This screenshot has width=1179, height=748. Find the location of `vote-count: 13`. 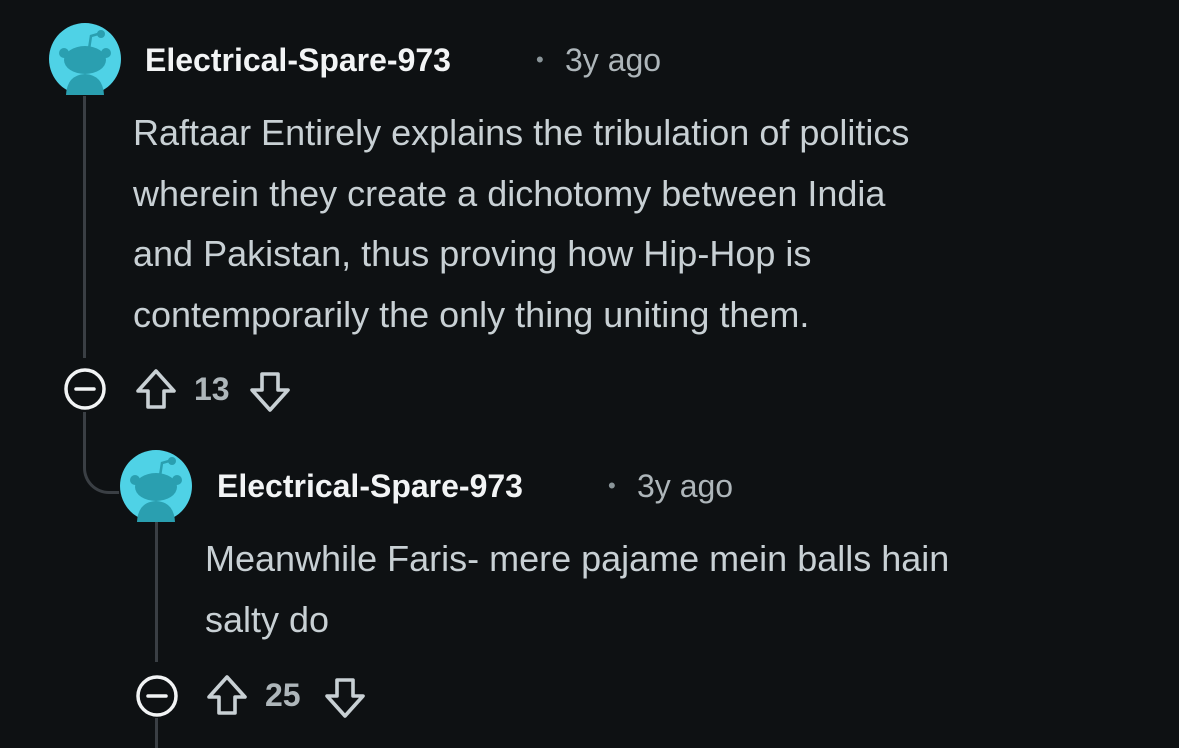

vote-count: 13 is located at coordinates (212, 389).